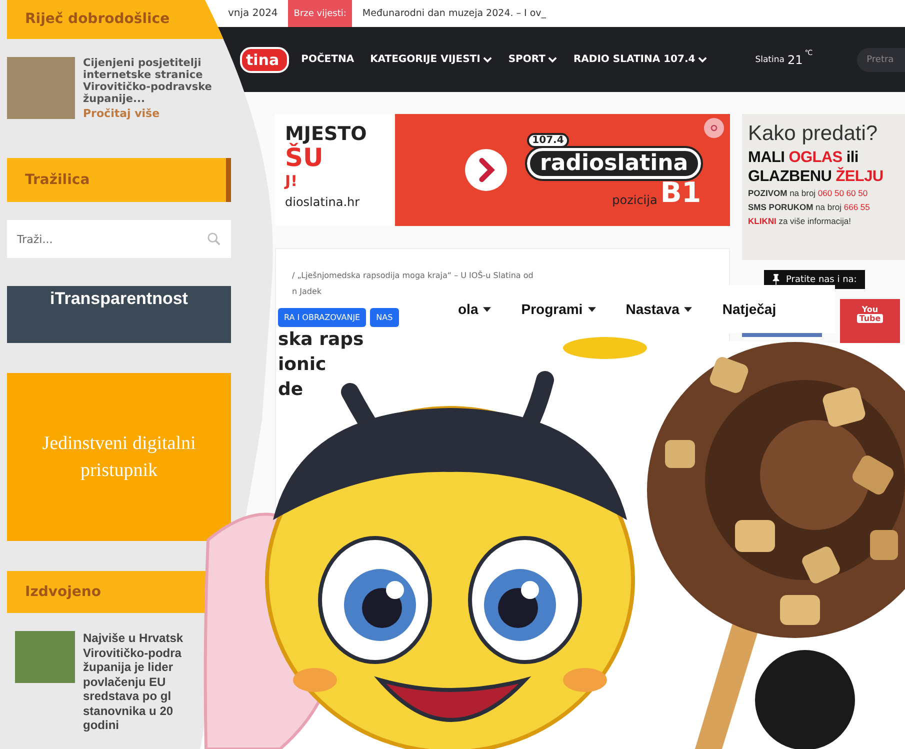 This screenshot has height=749, width=905. What do you see at coordinates (214, 239) in the screenshot?
I see `search-icon` at bounding box center [214, 239].